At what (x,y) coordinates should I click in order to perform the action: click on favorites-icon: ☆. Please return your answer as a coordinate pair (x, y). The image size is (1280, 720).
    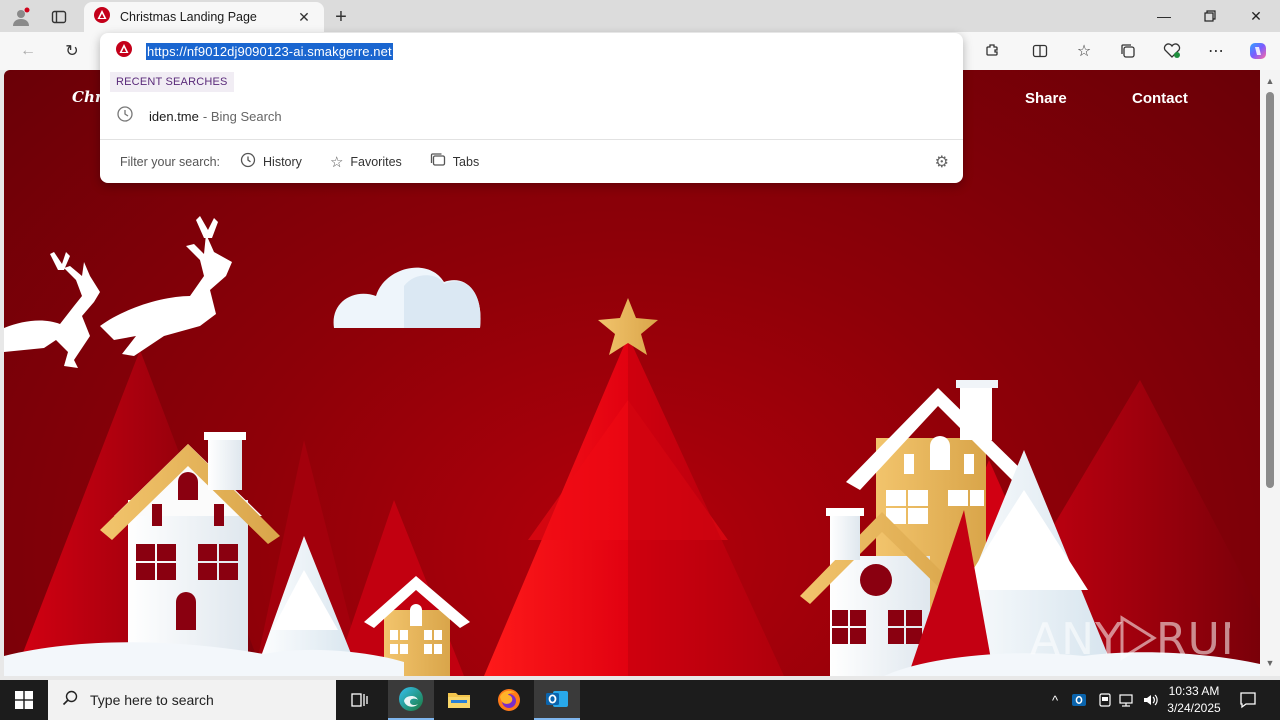
    Looking at the image, I should click on (1084, 51).